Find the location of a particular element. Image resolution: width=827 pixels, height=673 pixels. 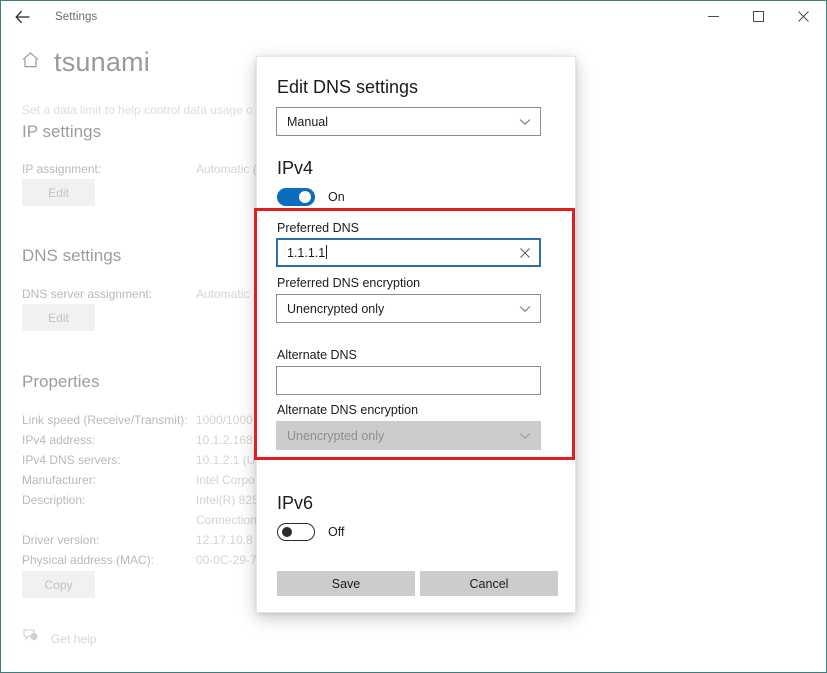

dns-mode-select: Manual is located at coordinates (408, 121).